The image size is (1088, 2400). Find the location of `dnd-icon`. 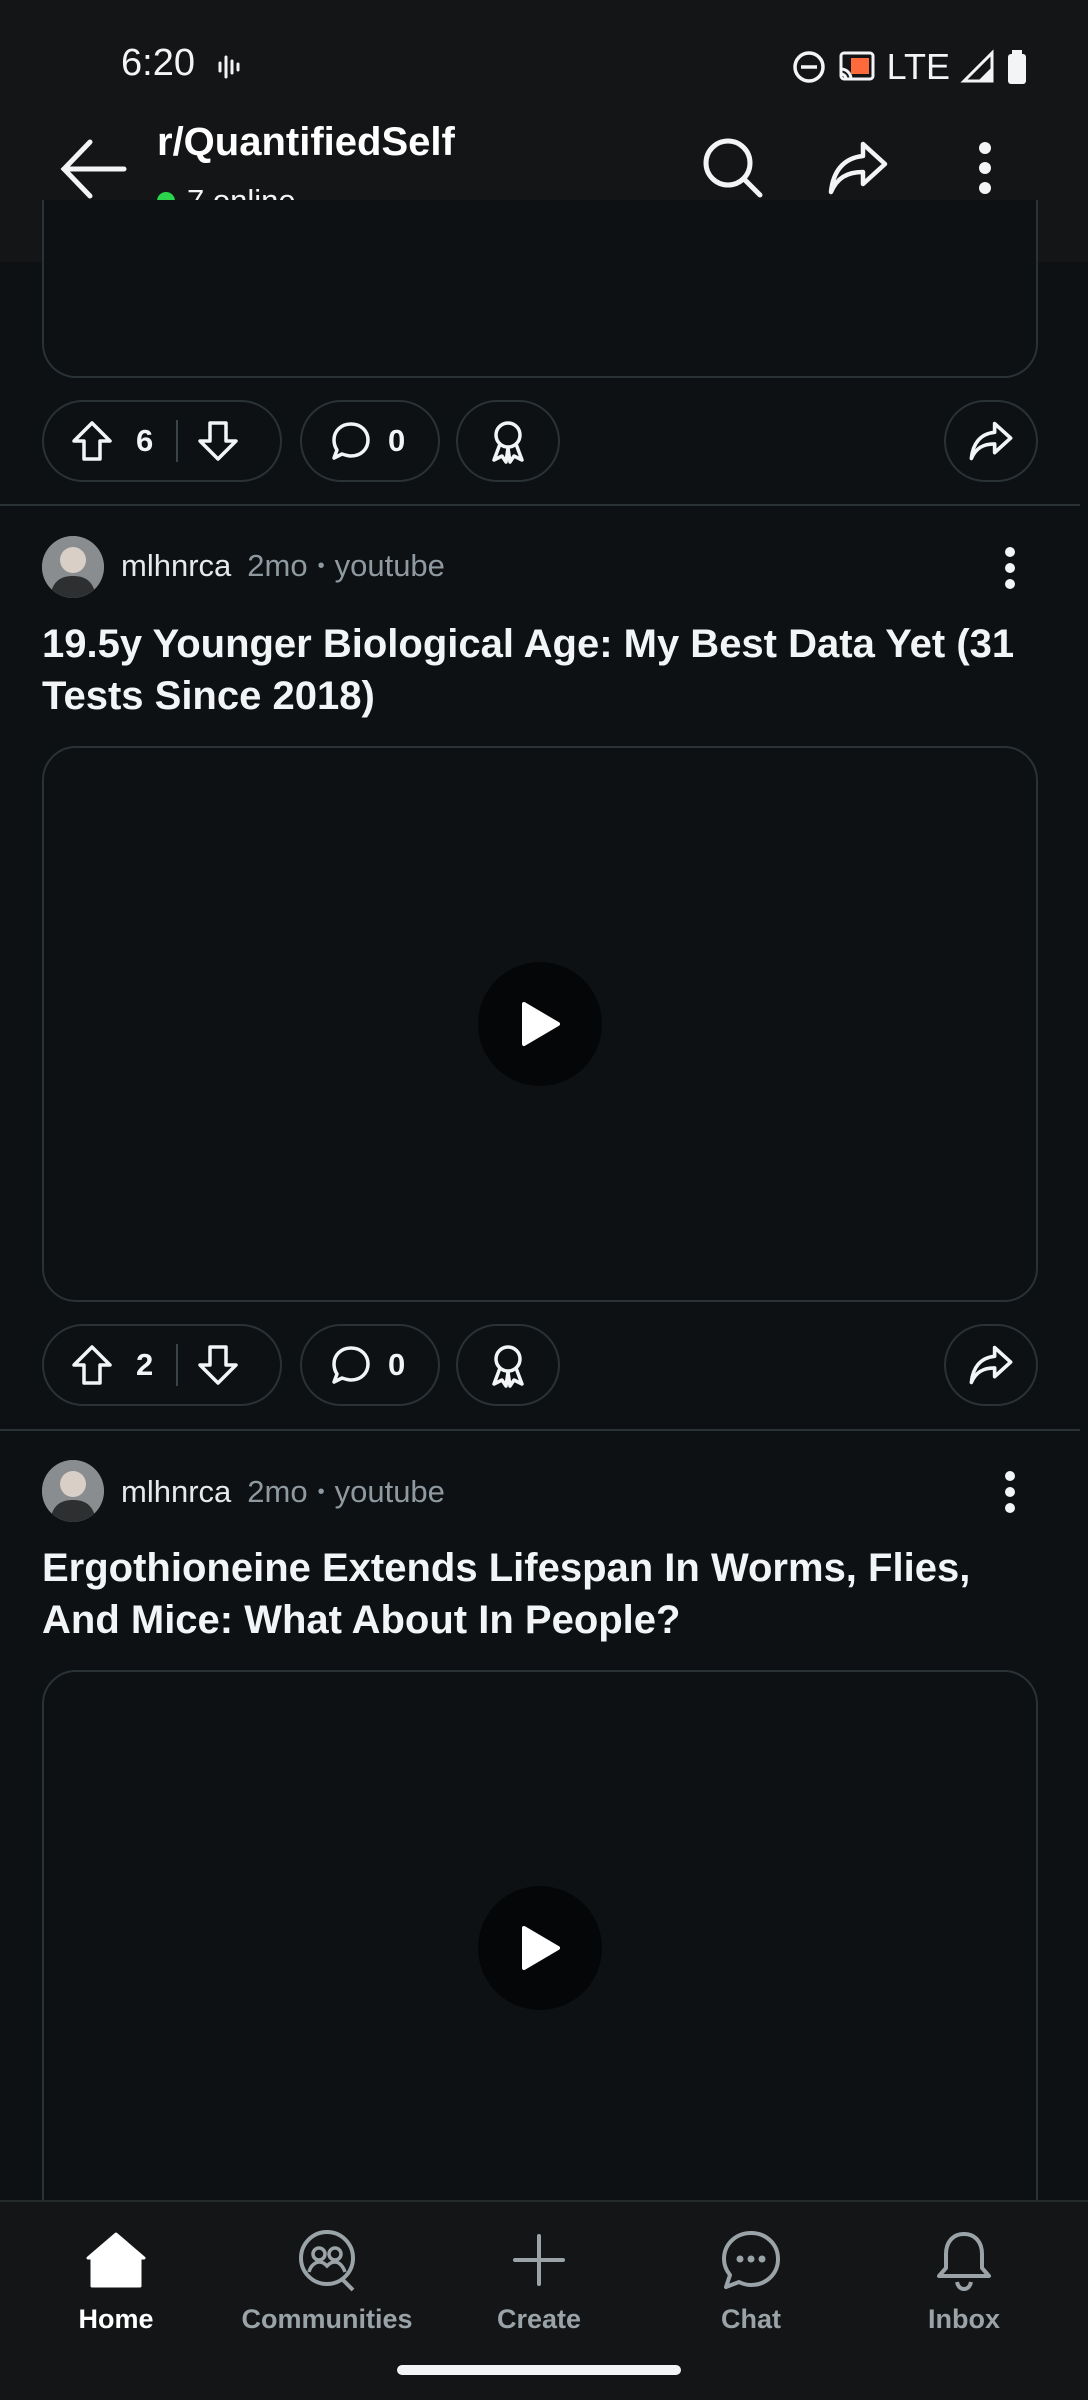

dnd-icon is located at coordinates (809, 67).